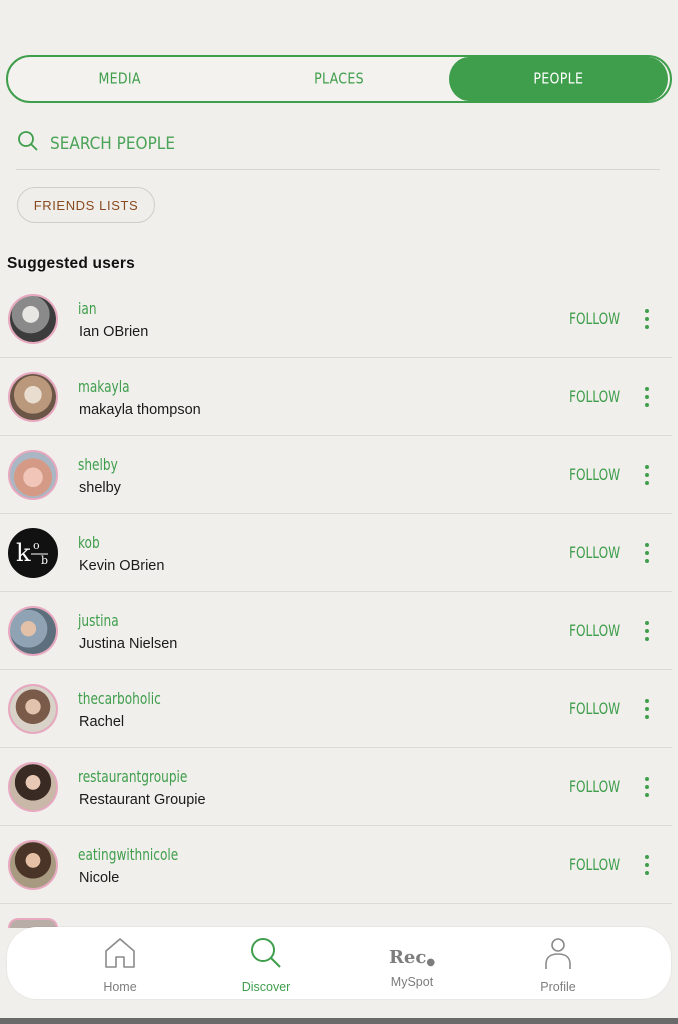 The height and width of the screenshot is (1024, 678). What do you see at coordinates (339, 1021) in the screenshot?
I see `window-bottom-edge` at bounding box center [339, 1021].